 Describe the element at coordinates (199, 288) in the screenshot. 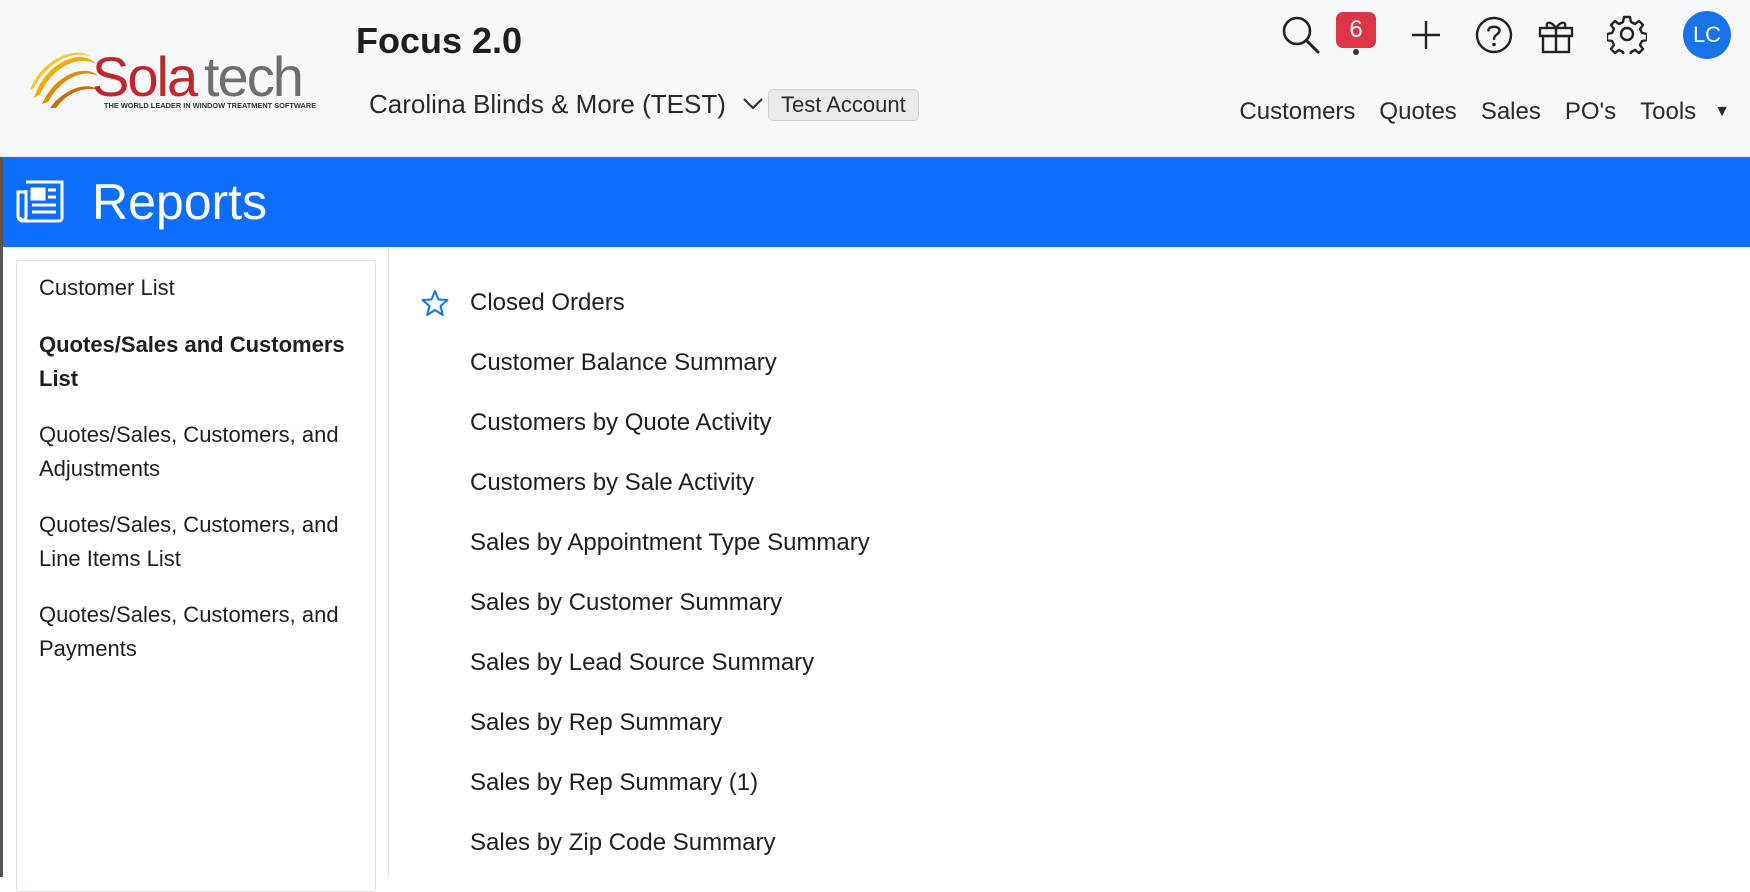

I see `sidebar-item-customer-list: Customer List` at that location.